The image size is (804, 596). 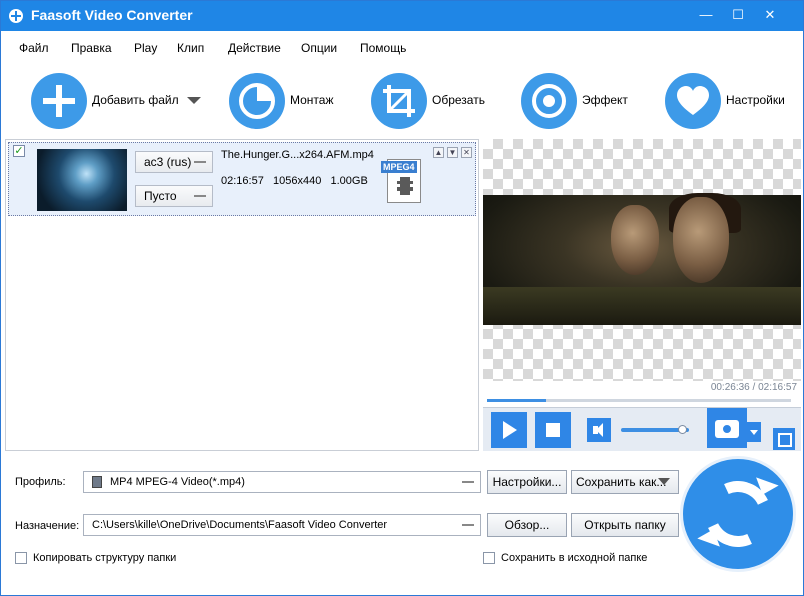 What do you see at coordinates (59, 101) in the screenshot?
I see `plus-icon` at bounding box center [59, 101].